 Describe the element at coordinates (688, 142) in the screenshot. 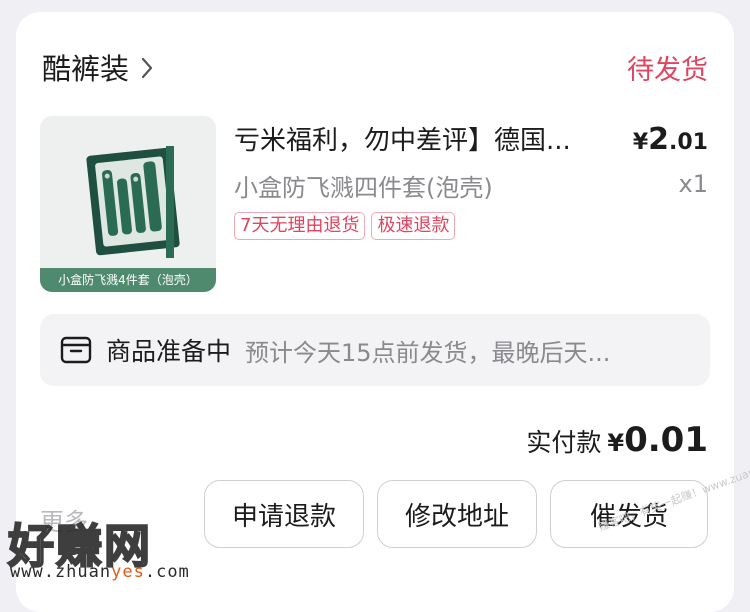

I see `price-decimal: .01` at that location.